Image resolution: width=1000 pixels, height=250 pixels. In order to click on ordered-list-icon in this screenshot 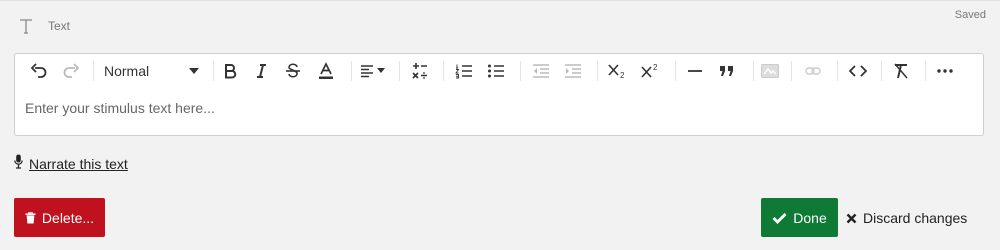, I will do `click(464, 71)`.